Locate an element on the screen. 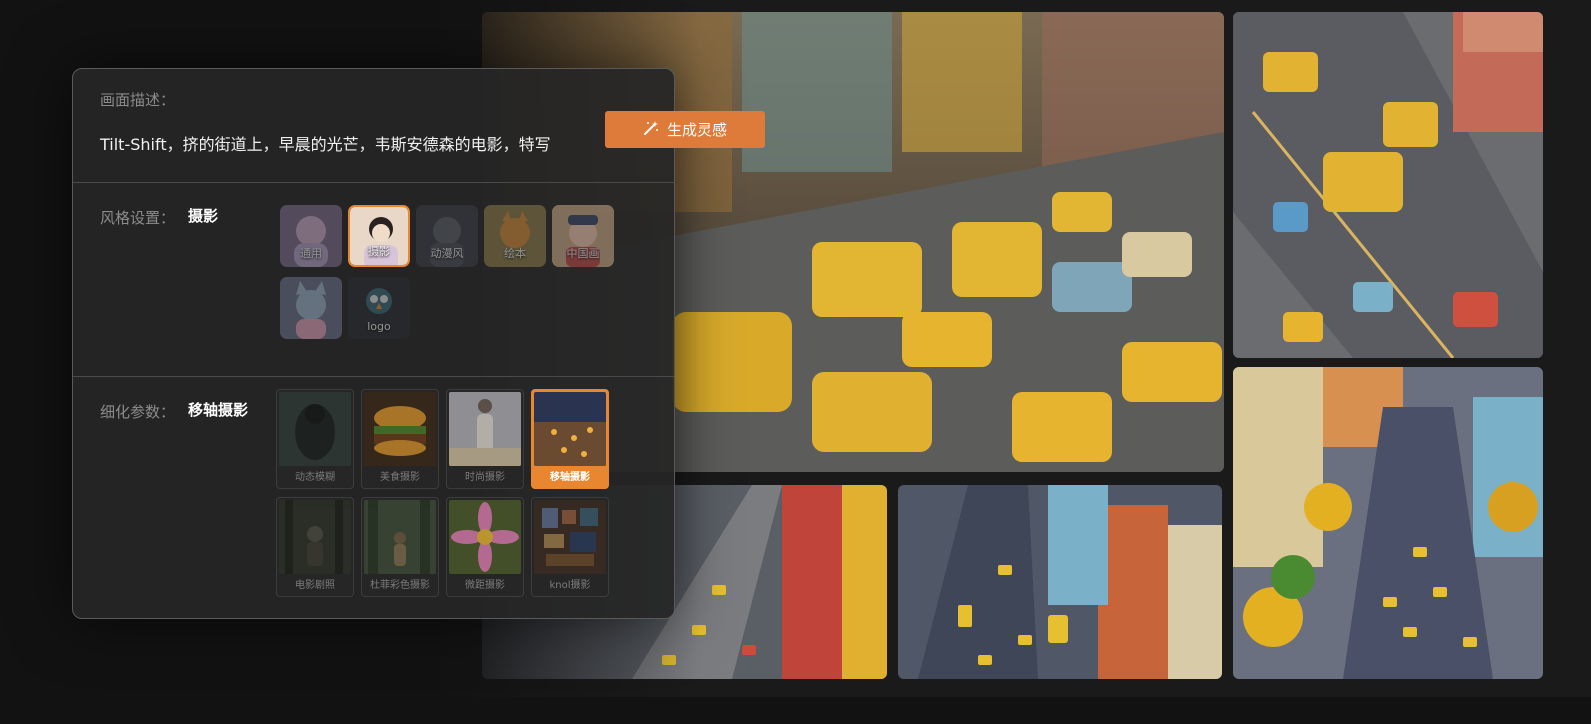 The image size is (1591, 724). style-option-label: logo is located at coordinates (379, 326).